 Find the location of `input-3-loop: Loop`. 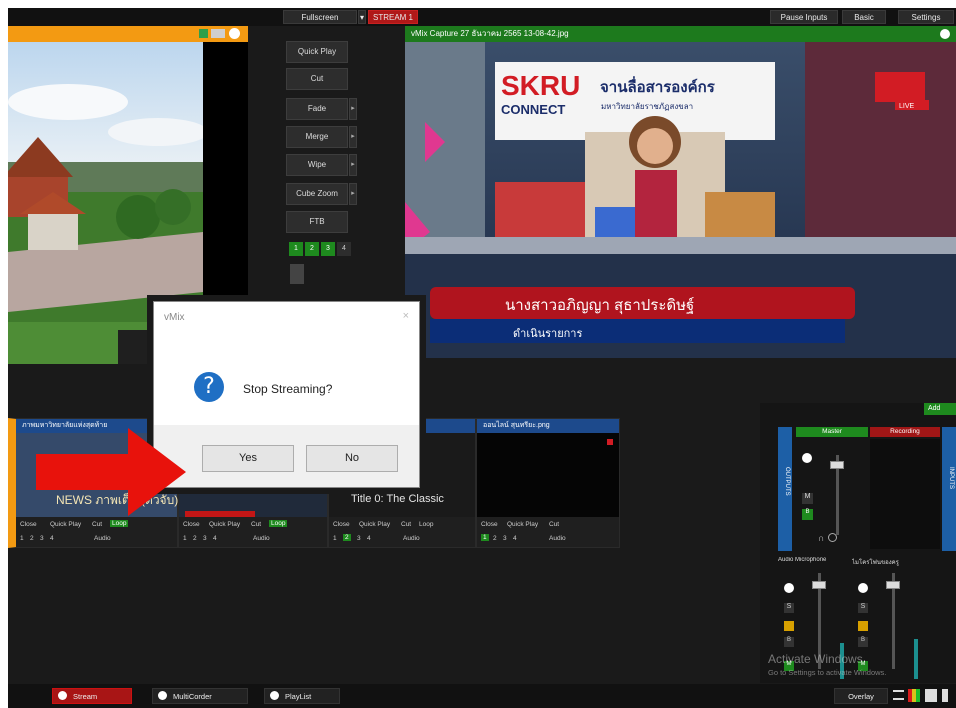

input-3-loop: Loop is located at coordinates (426, 524).